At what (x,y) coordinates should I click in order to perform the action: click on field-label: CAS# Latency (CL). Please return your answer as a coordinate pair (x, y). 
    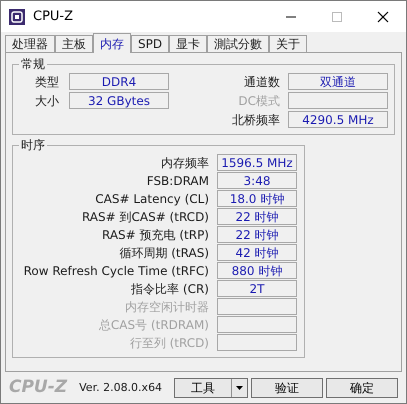
    Looking at the image, I should click on (151, 198).